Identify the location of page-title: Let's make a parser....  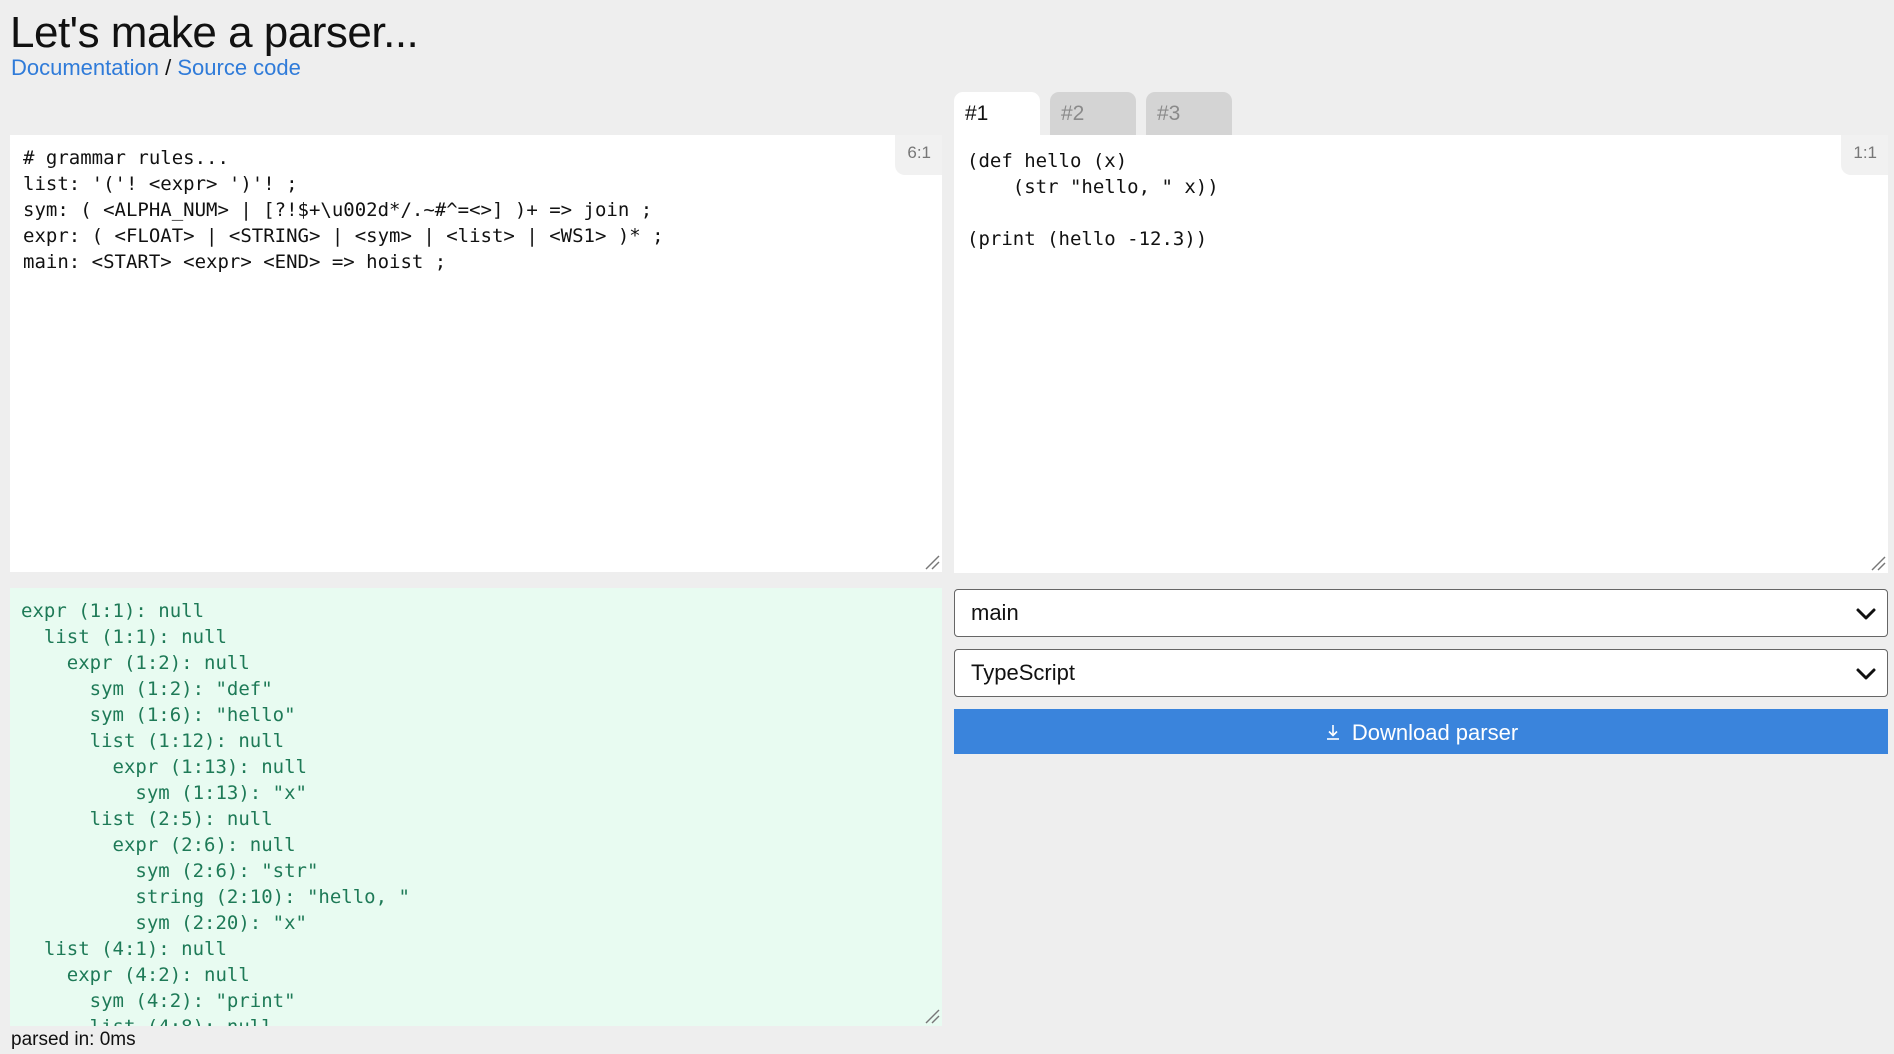
(214, 32).